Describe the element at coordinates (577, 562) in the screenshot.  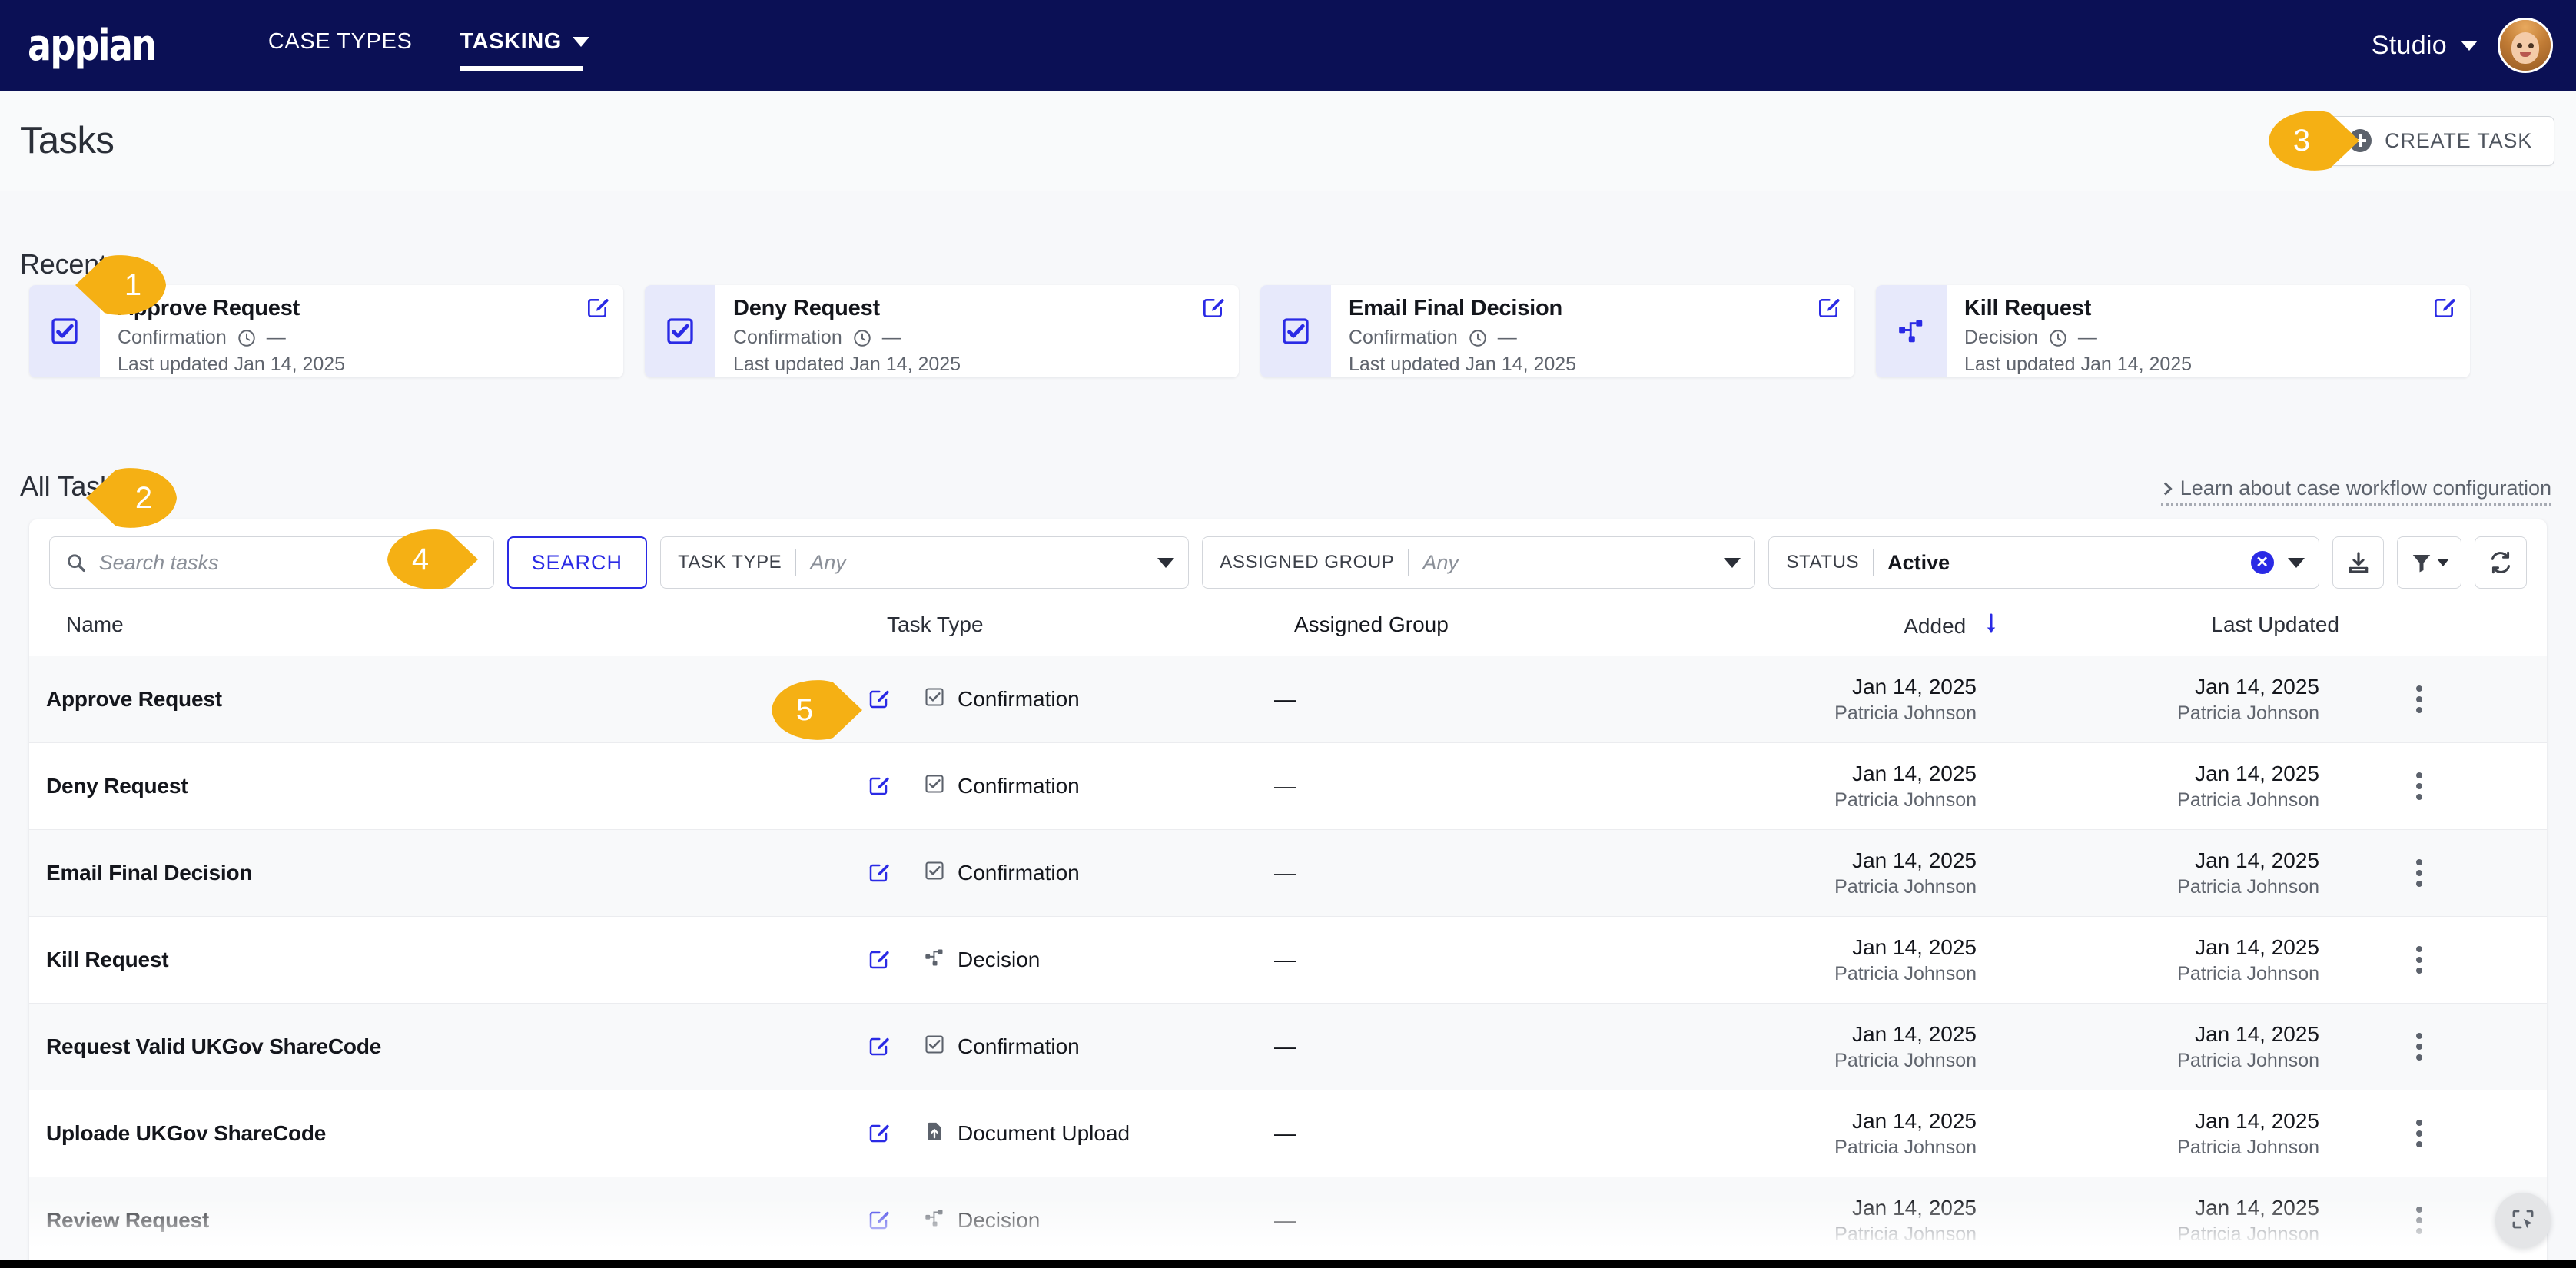
I see `search-button: SEARCH` at that location.